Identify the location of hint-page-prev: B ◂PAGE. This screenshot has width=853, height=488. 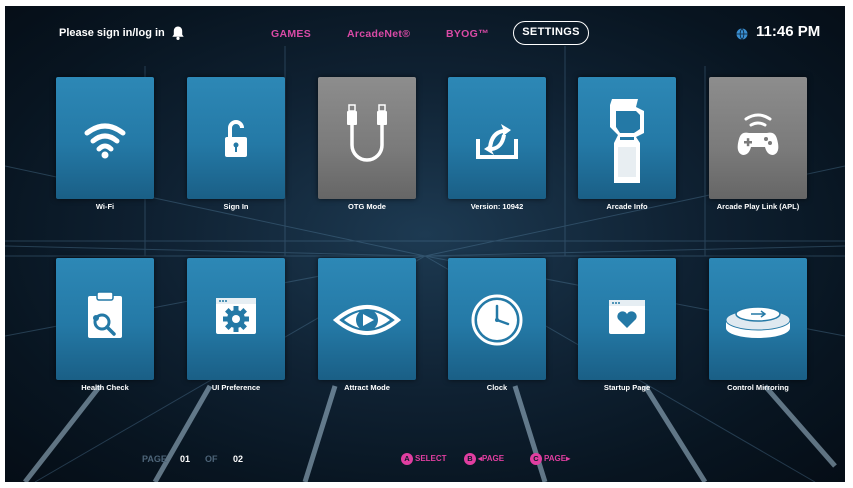
(484, 459).